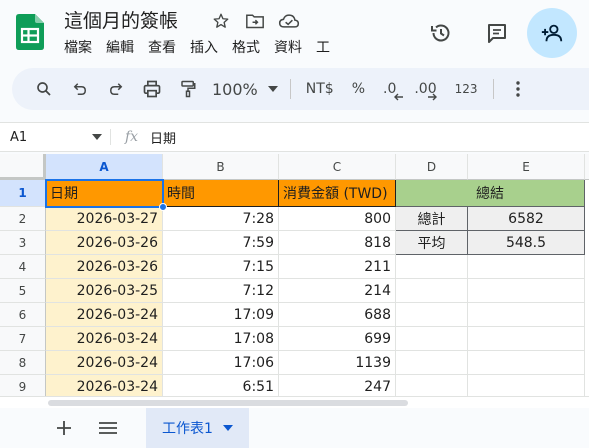  What do you see at coordinates (55, 137) in the screenshot?
I see `name-box: A1` at bounding box center [55, 137].